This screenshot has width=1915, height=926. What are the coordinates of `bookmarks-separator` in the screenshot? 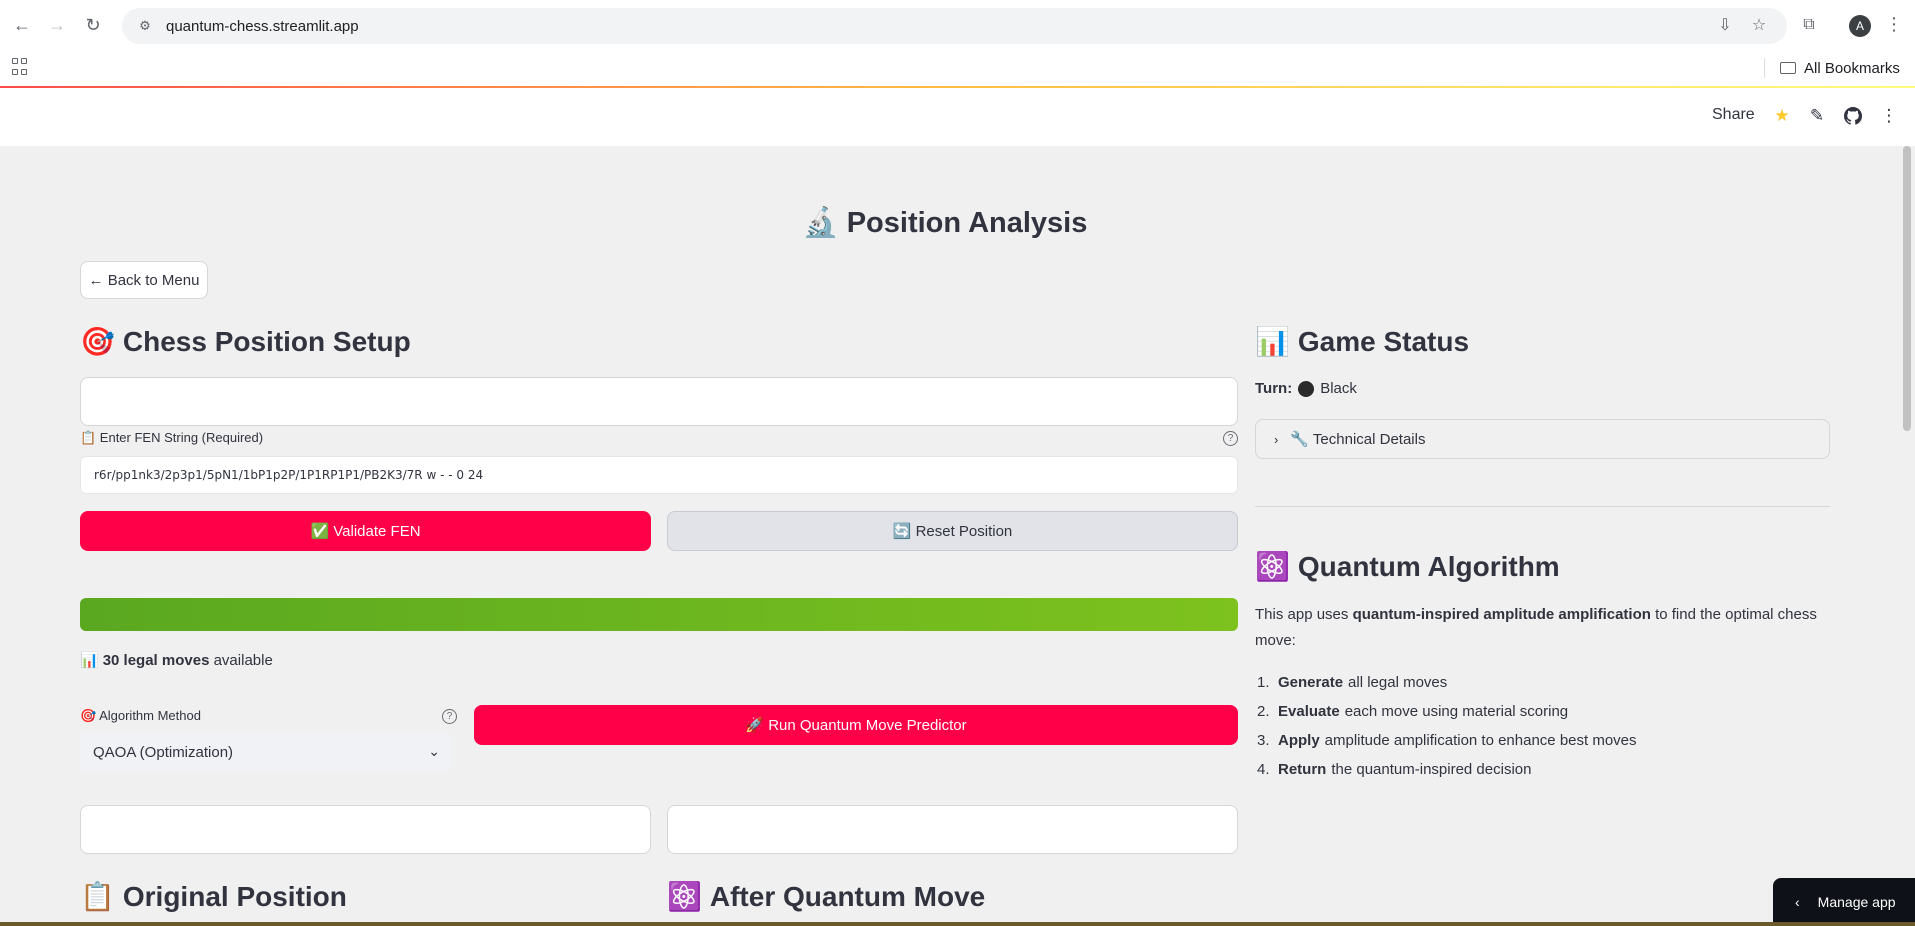 It's located at (1764, 68).